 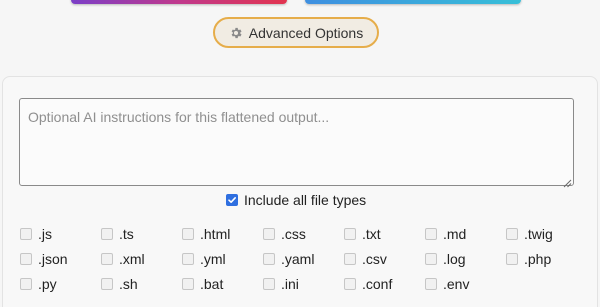 I want to click on file-type-label: .txt, so click(x=371, y=234).